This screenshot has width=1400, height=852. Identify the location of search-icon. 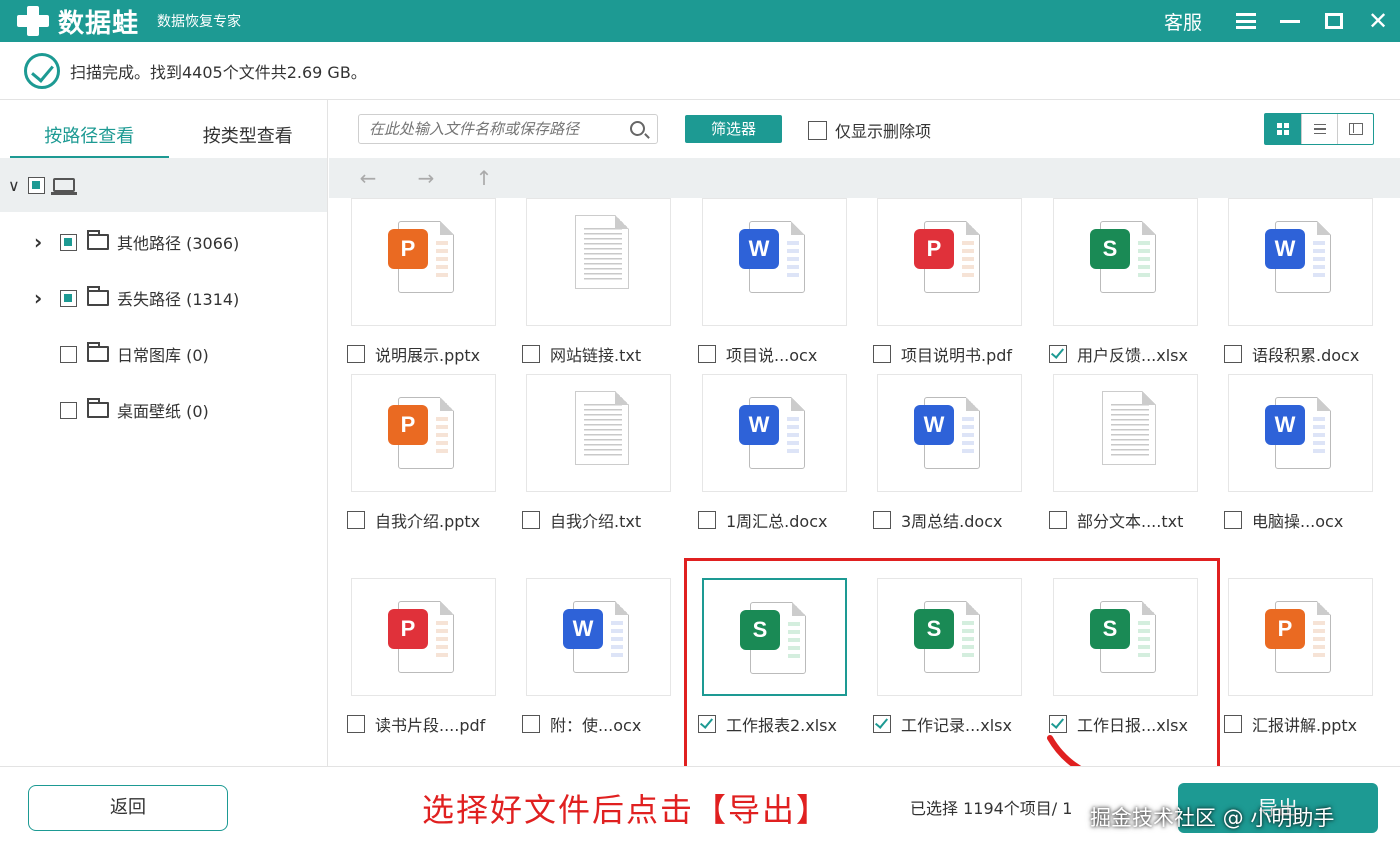
(637, 128).